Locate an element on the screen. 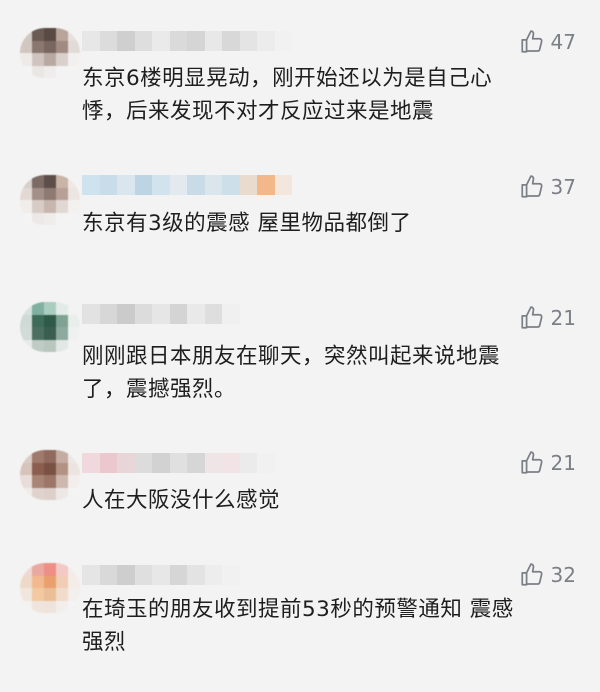  like-count: 32 is located at coordinates (563, 575).